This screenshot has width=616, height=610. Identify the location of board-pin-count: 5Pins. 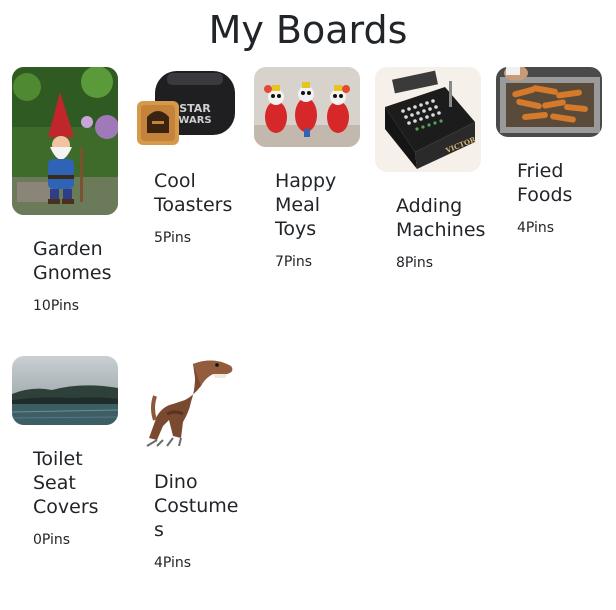
(173, 238).